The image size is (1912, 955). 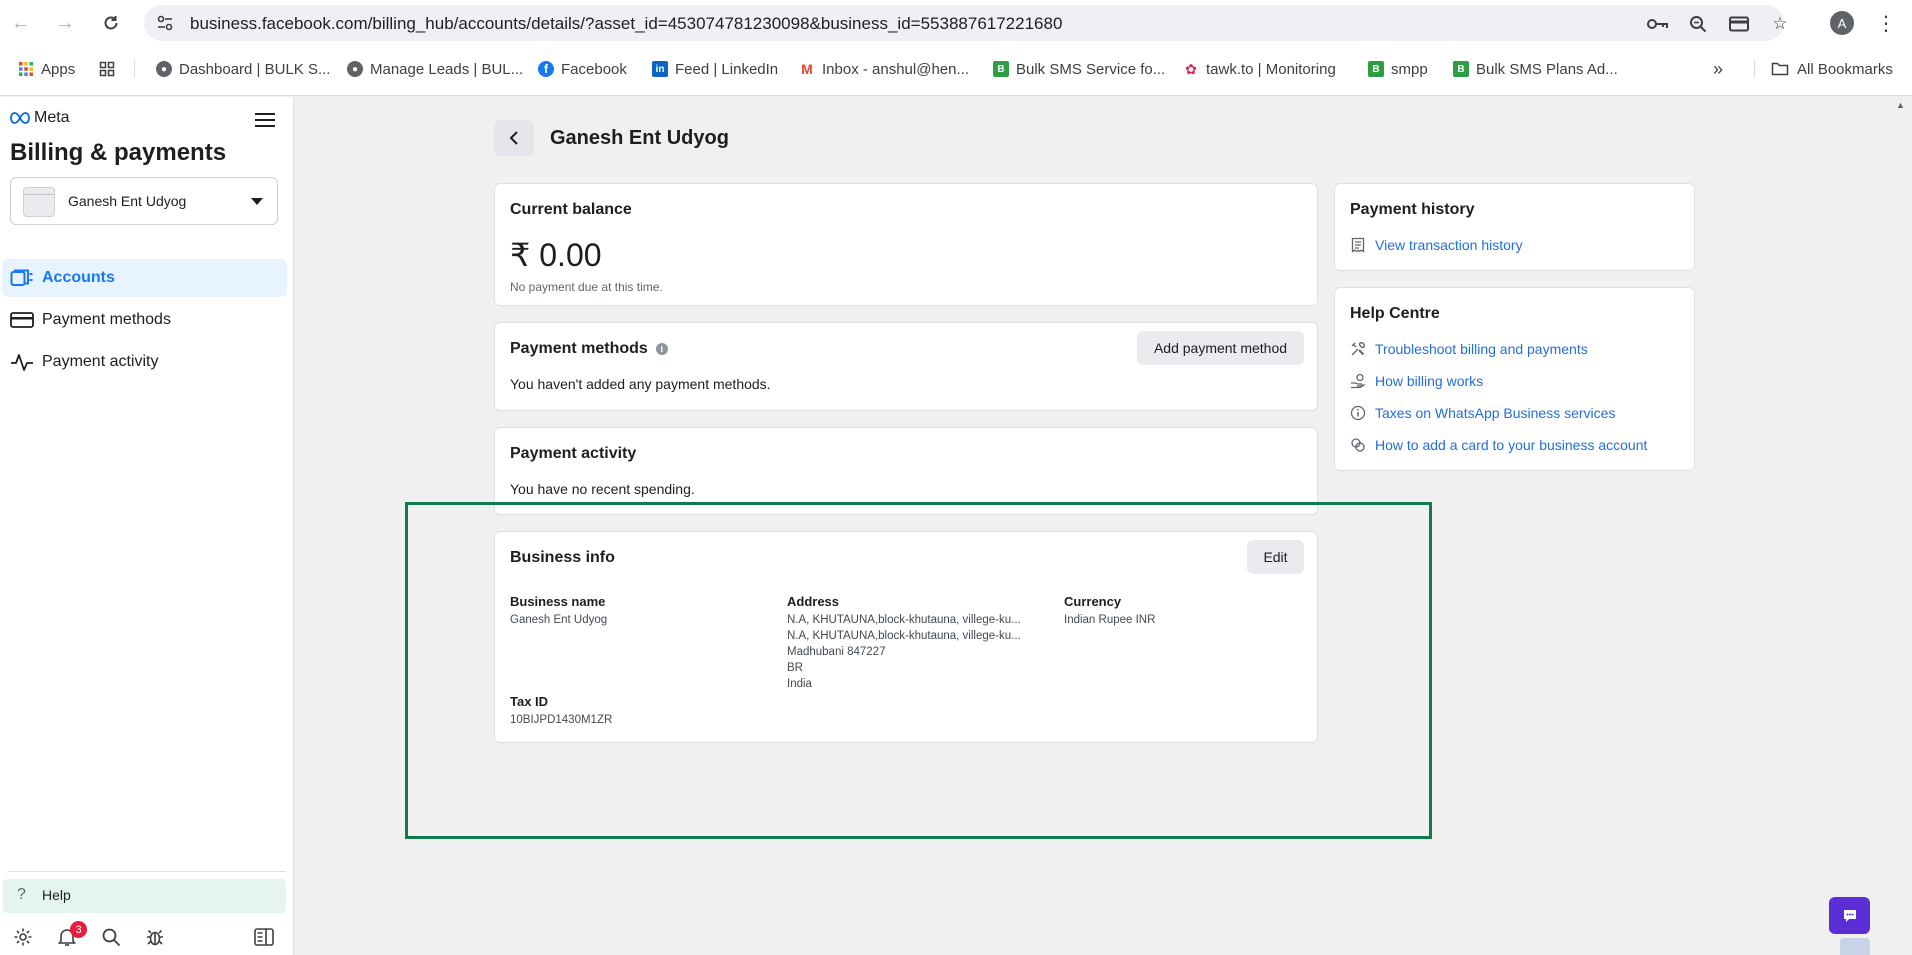 I want to click on meta-infinity-icon, so click(x=20, y=118).